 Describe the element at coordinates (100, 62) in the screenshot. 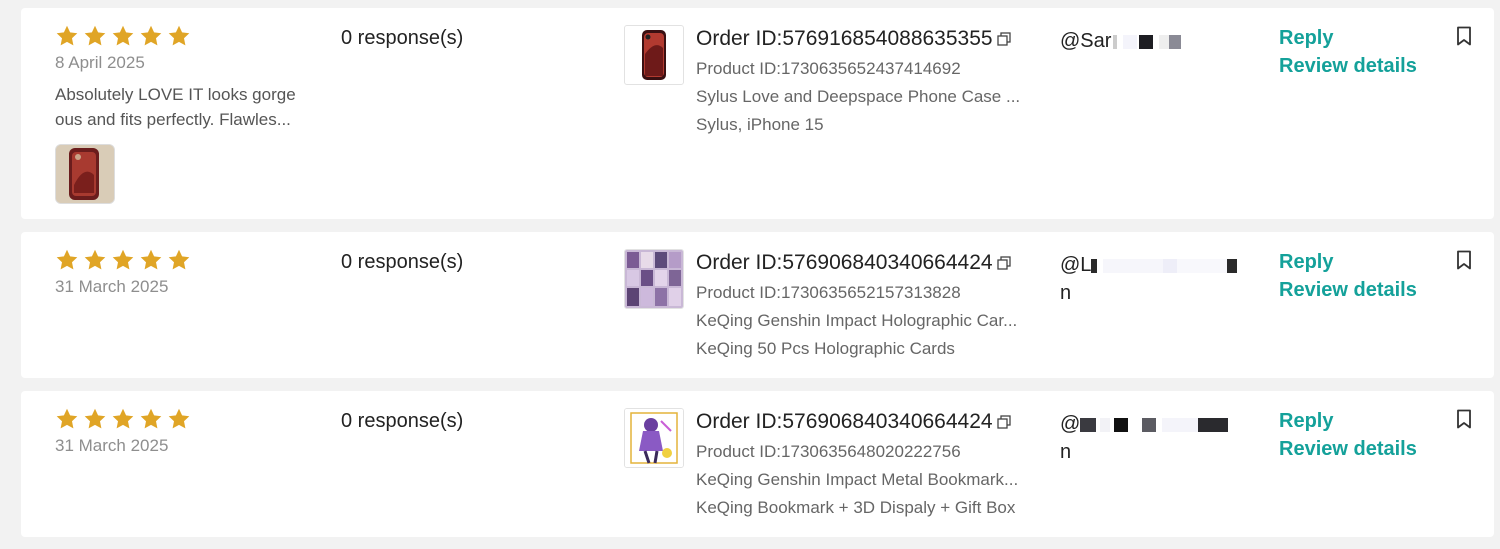

I see `review-date: 8 April 2025` at that location.